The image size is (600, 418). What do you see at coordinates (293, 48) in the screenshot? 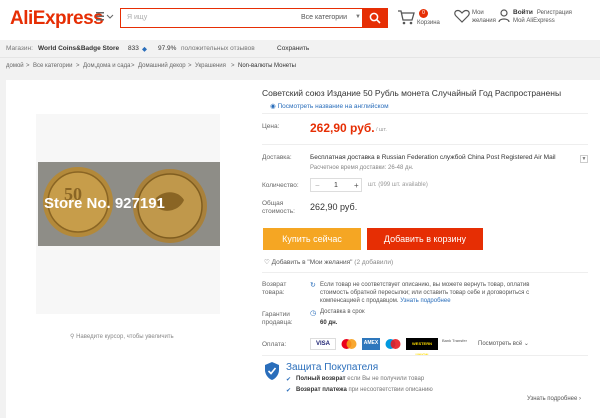
I see `save-store-button: Сохранить` at bounding box center [293, 48].